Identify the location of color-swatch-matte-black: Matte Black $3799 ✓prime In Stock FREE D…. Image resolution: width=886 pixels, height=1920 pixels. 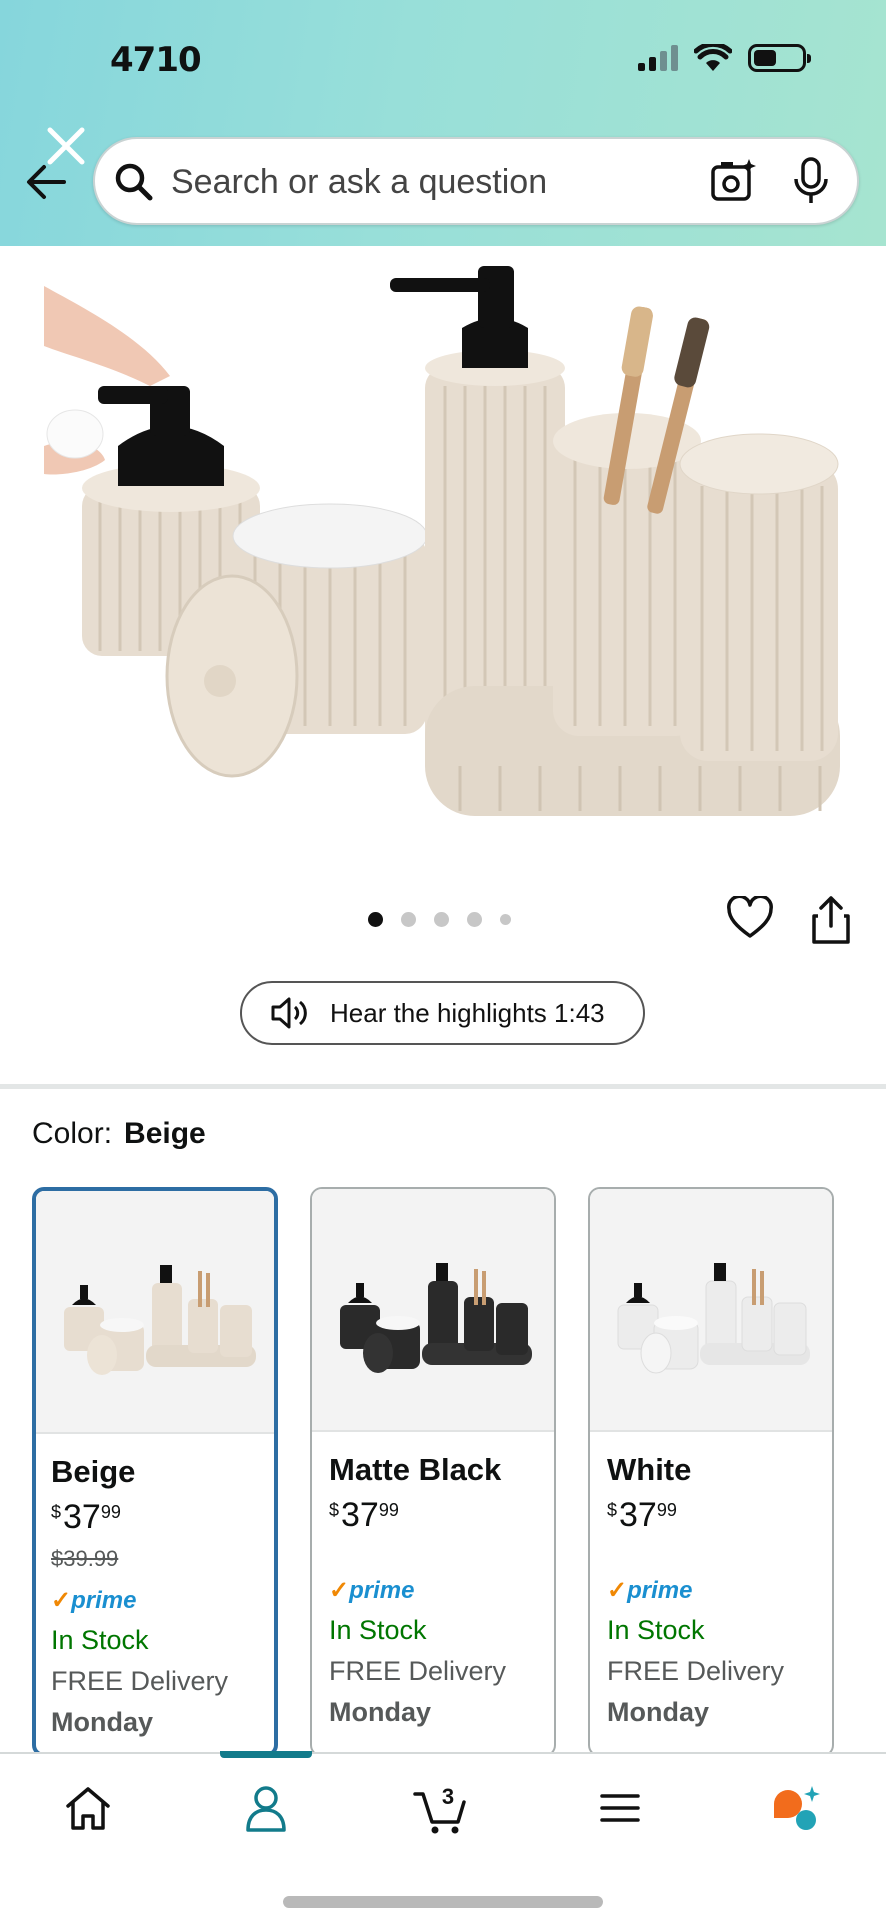
(433, 1472).